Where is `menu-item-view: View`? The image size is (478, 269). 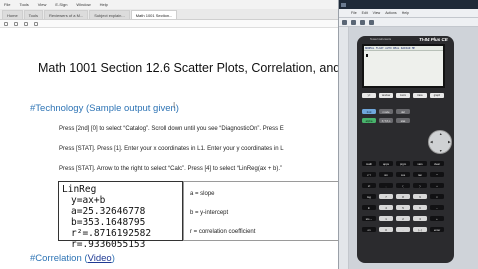
menu-item-view: View is located at coordinates (42, 4).